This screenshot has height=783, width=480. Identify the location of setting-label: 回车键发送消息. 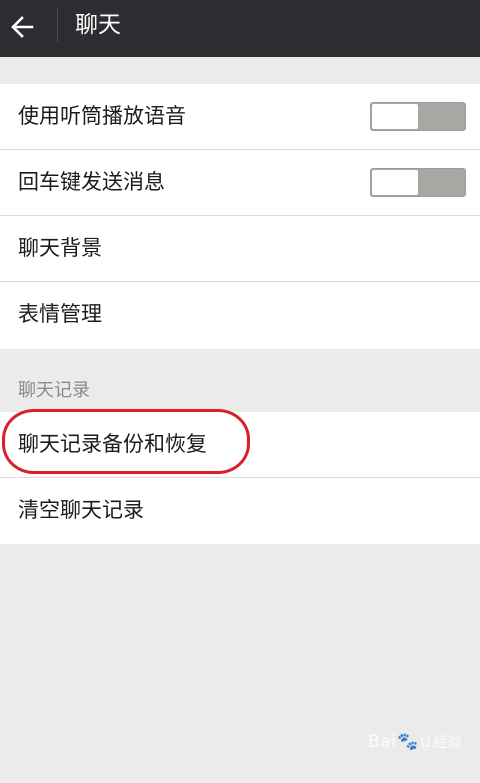
(91, 182).